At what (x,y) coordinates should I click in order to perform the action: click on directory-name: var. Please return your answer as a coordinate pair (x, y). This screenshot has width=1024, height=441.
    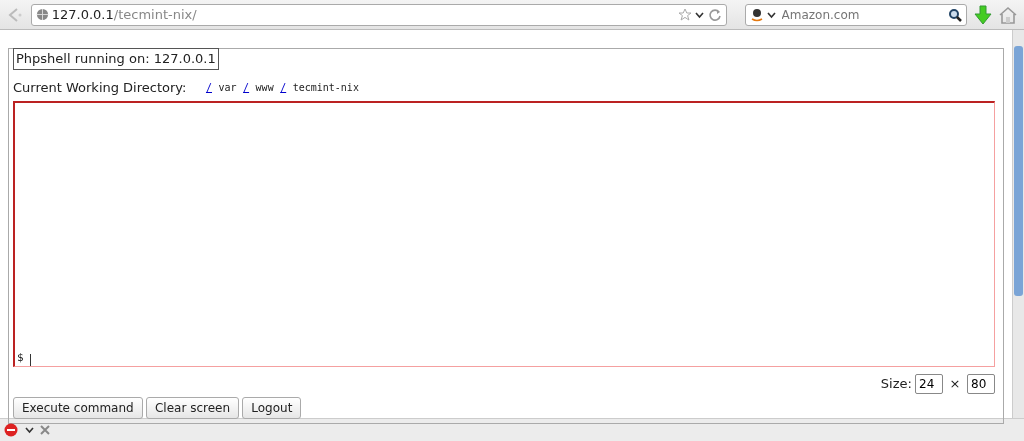
    Looking at the image, I should click on (227, 87).